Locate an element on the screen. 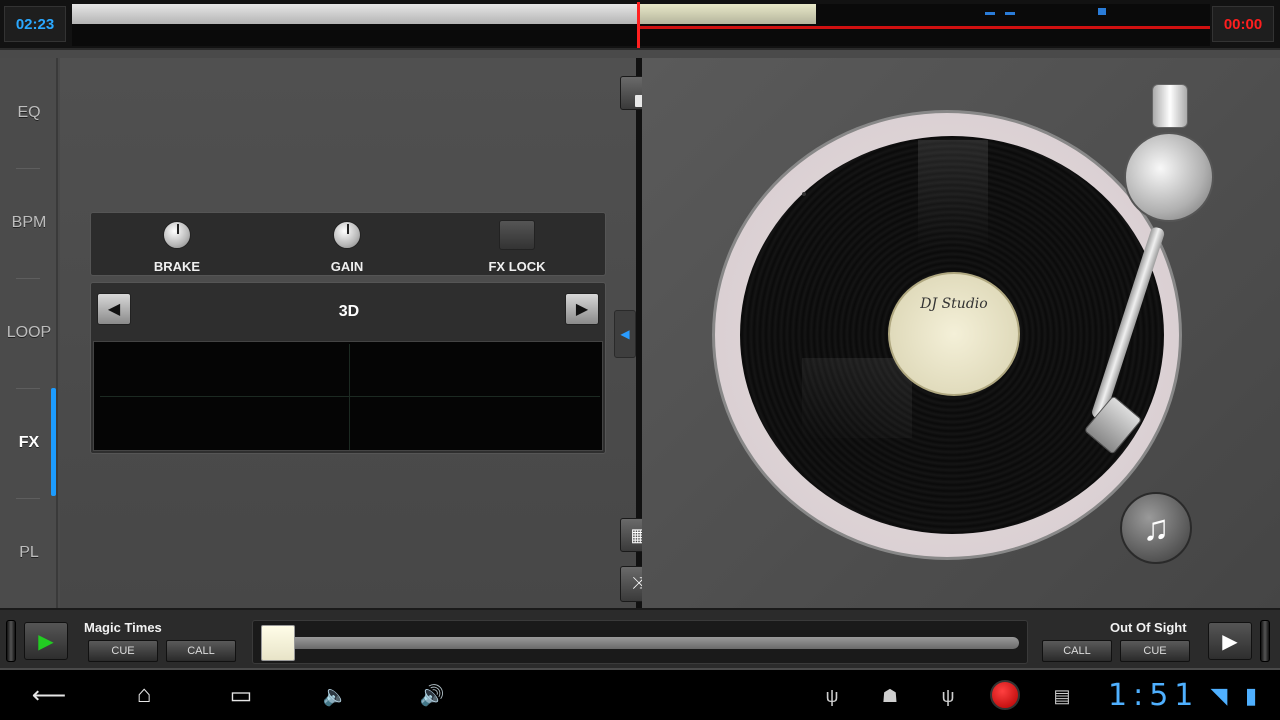  menu-item-loop: LOOP is located at coordinates (29, 334).